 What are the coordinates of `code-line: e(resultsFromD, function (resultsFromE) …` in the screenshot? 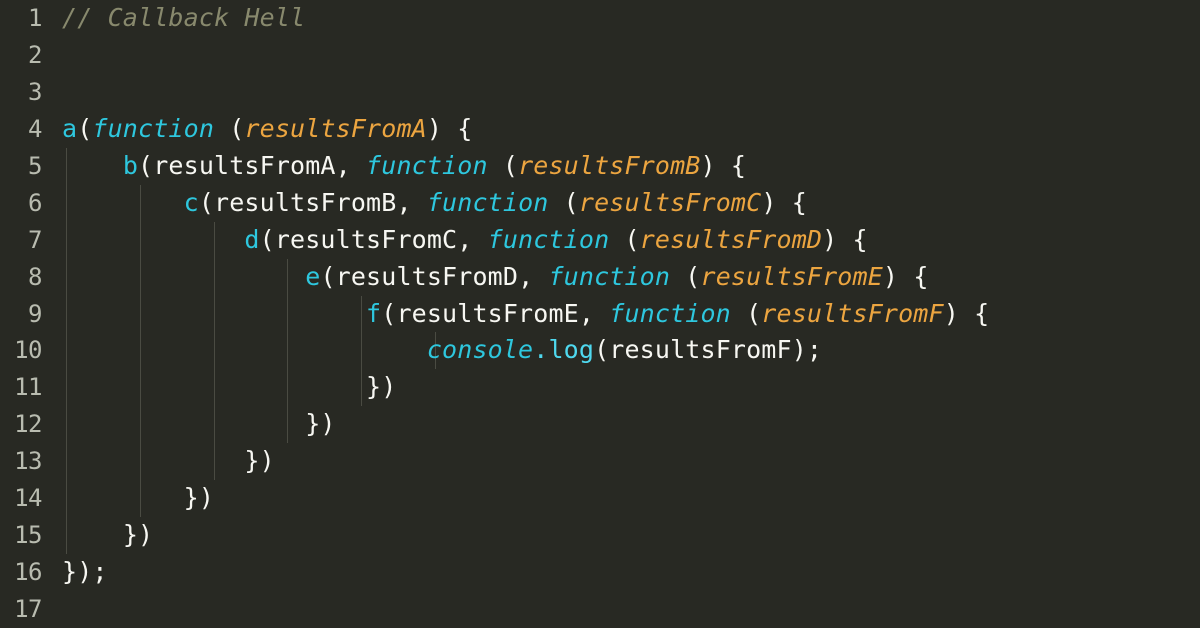 It's located at (631, 277).